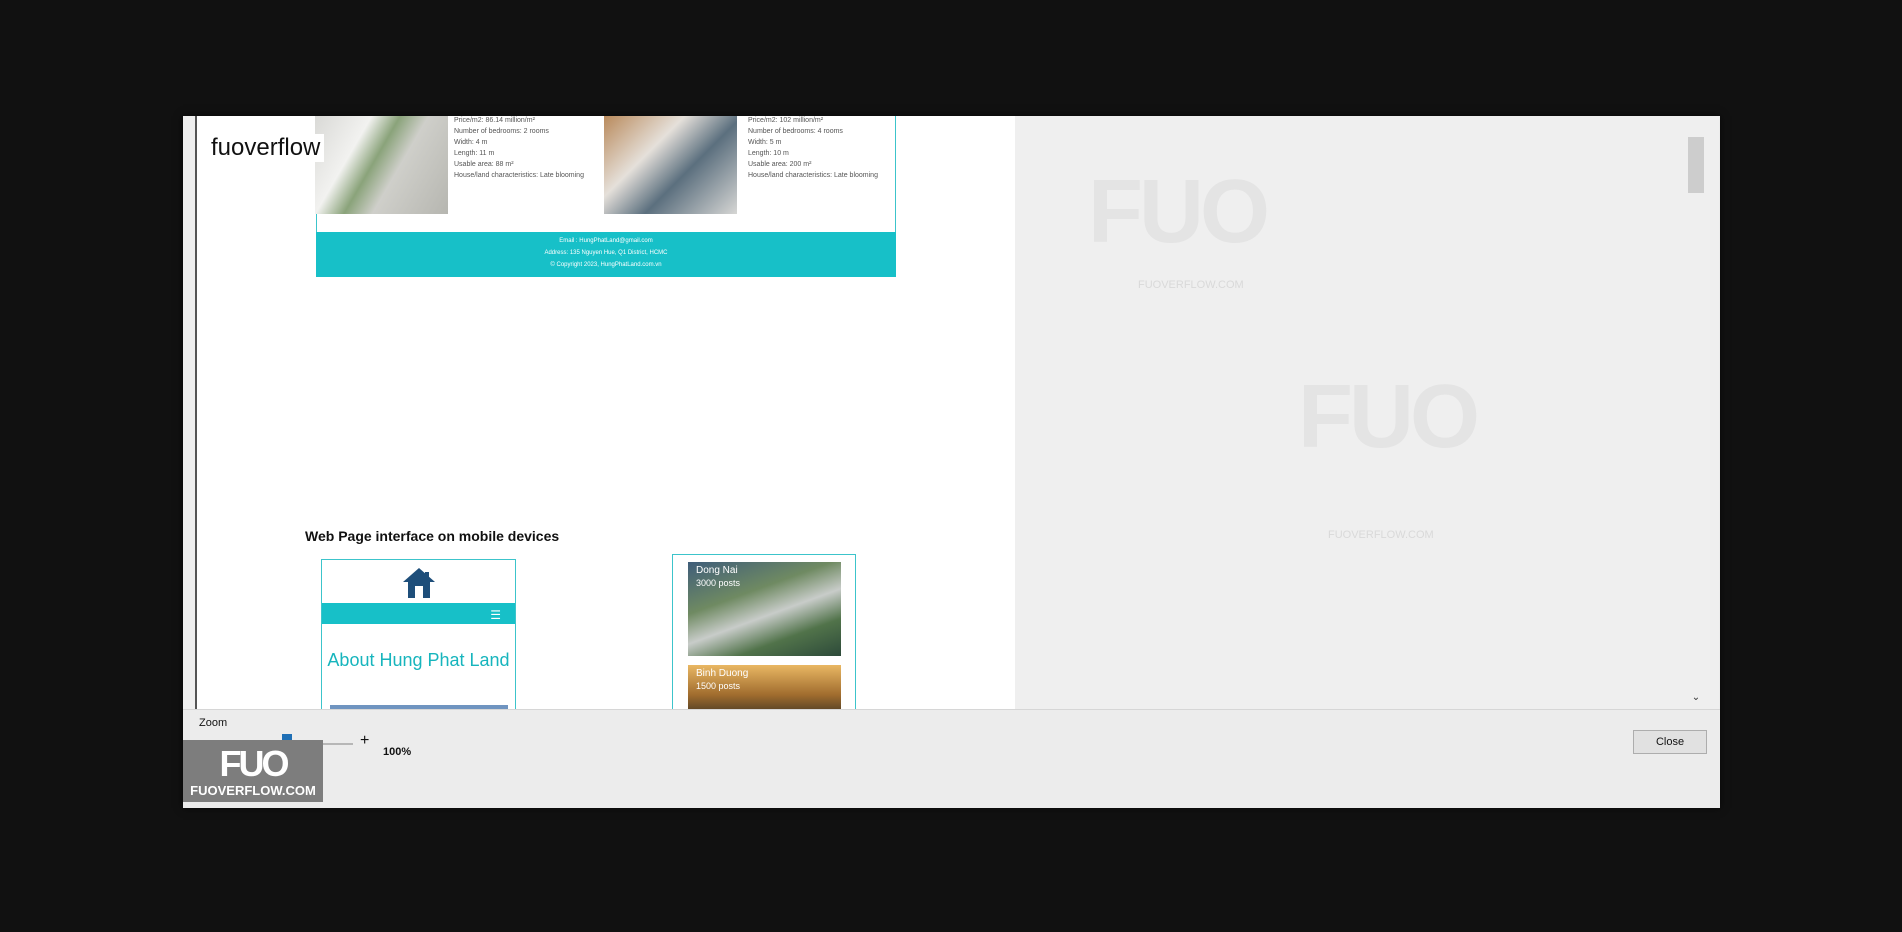 The width and height of the screenshot is (1902, 932). I want to click on zoom-in-button: +, so click(364, 741).